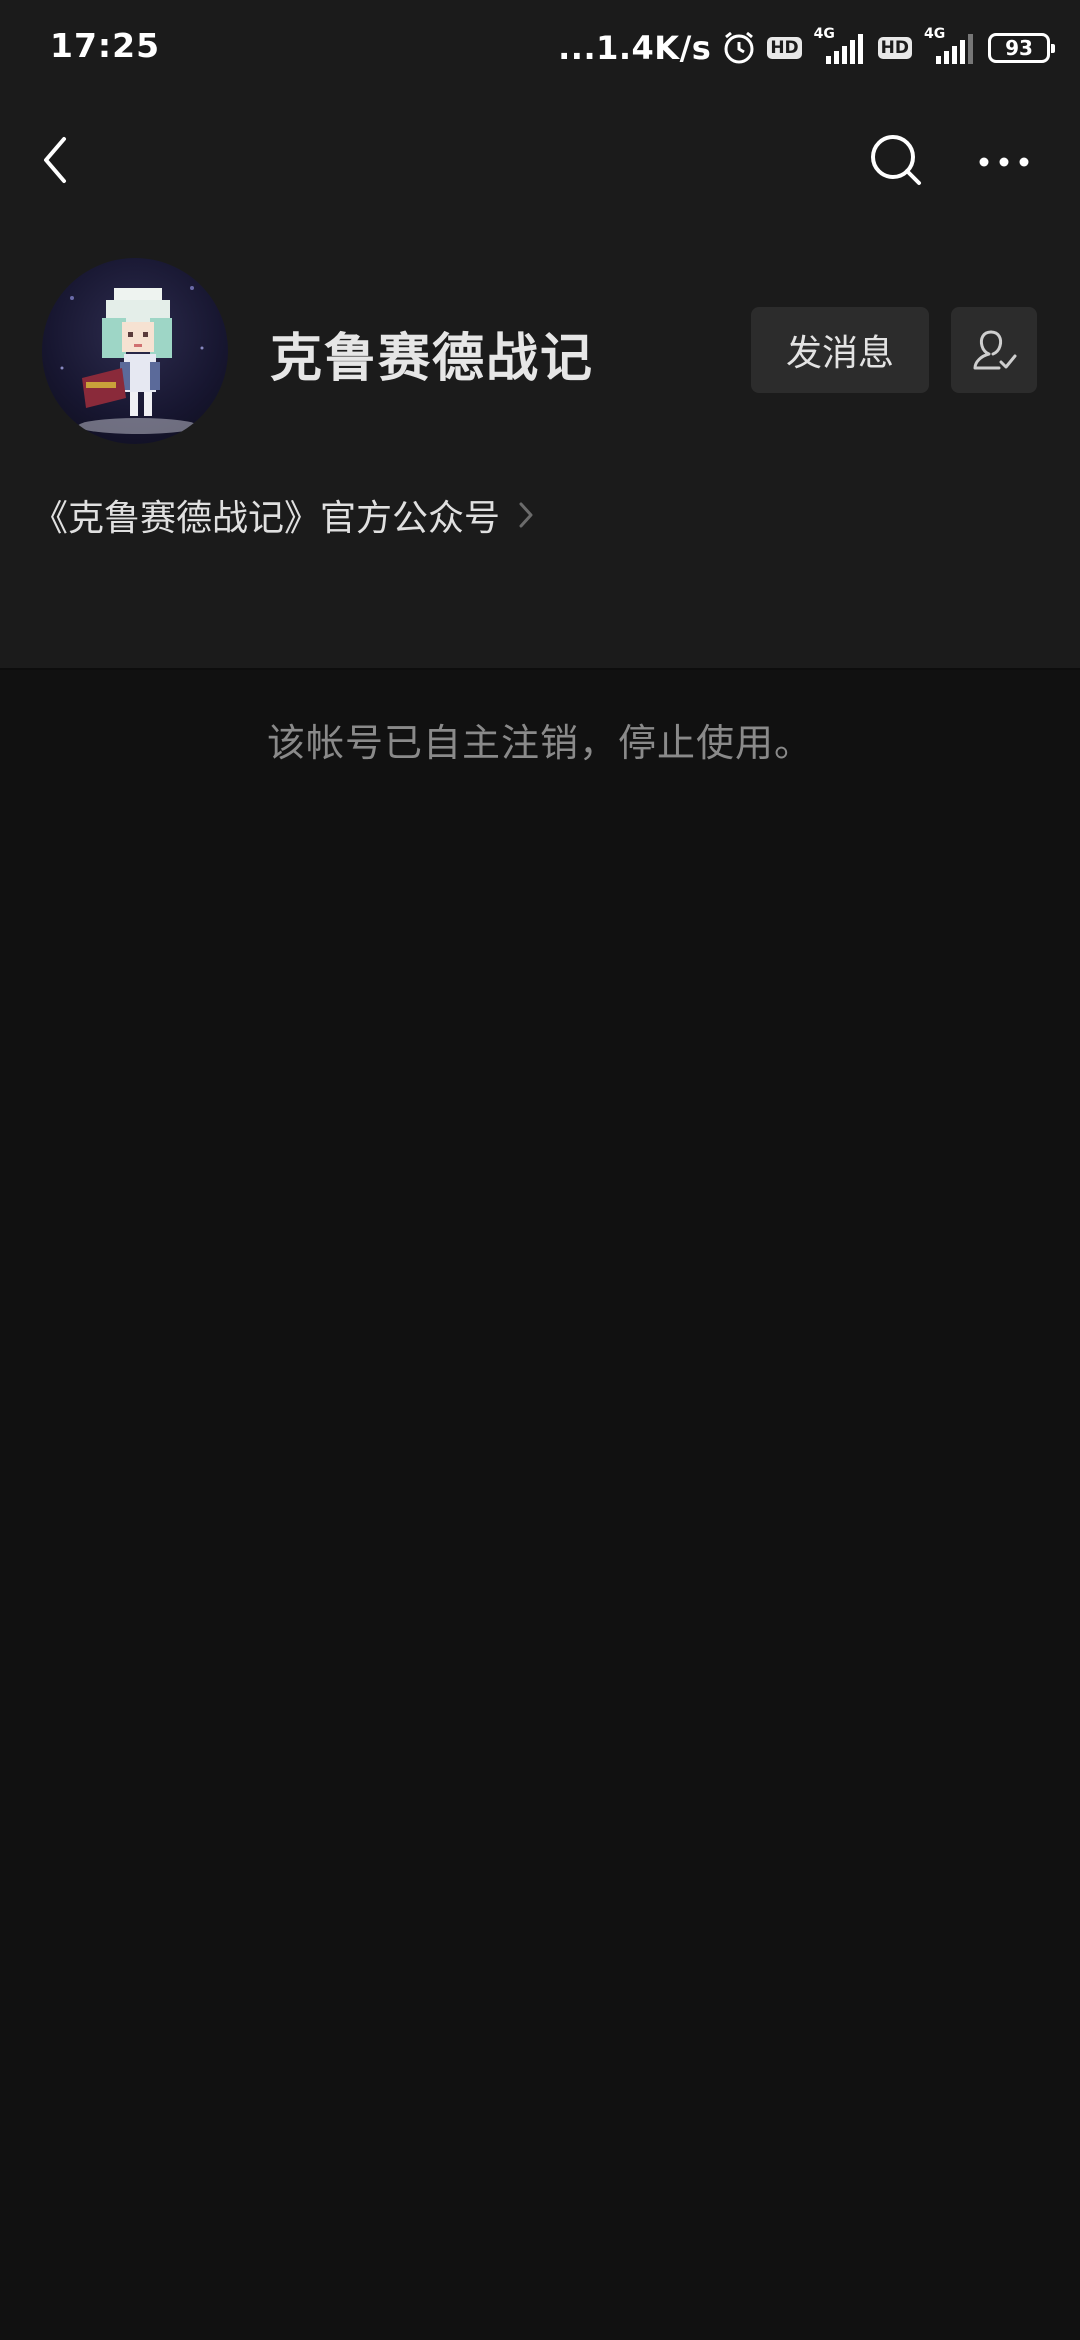 The width and height of the screenshot is (1080, 2340). I want to click on more-icon, so click(1004, 162).